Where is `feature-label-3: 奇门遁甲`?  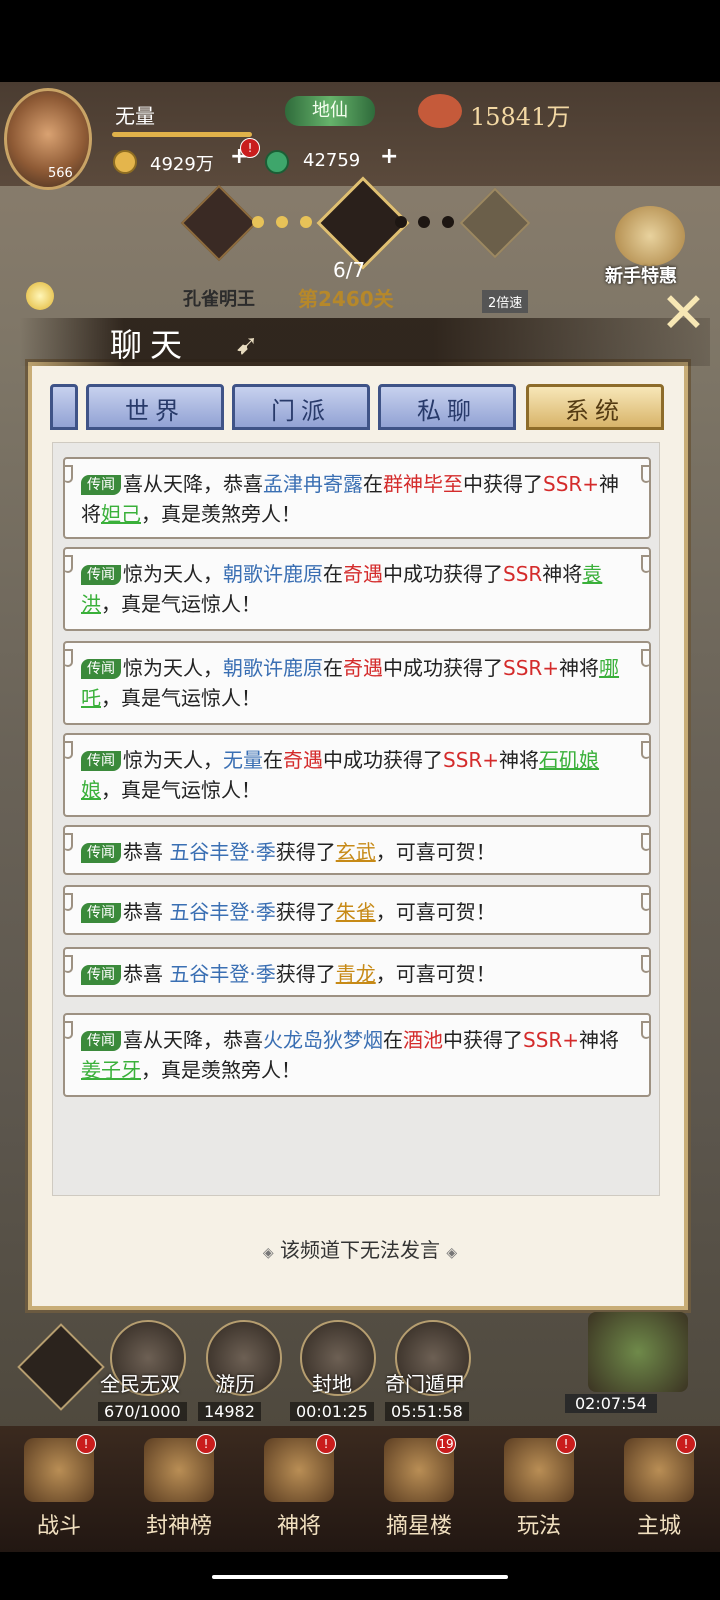 feature-label-3: 奇门遁甲 is located at coordinates (425, 1384).